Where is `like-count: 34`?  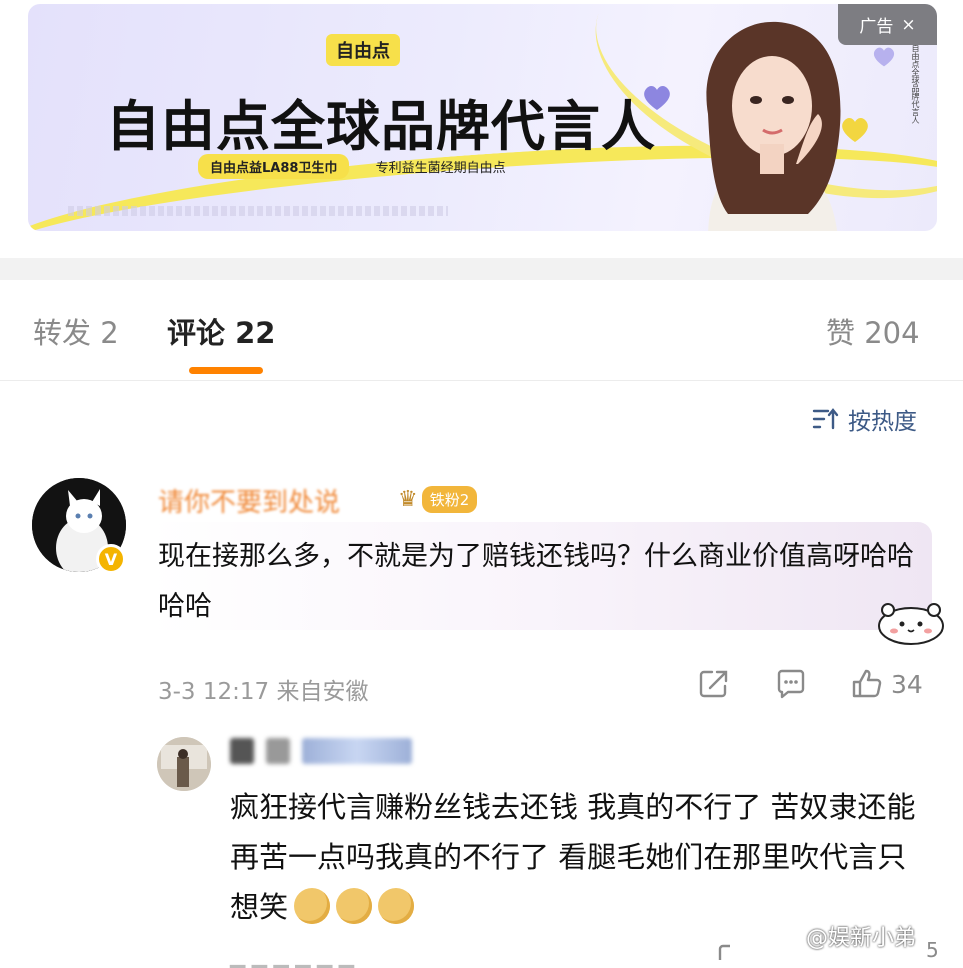 like-count: 34 is located at coordinates (907, 684).